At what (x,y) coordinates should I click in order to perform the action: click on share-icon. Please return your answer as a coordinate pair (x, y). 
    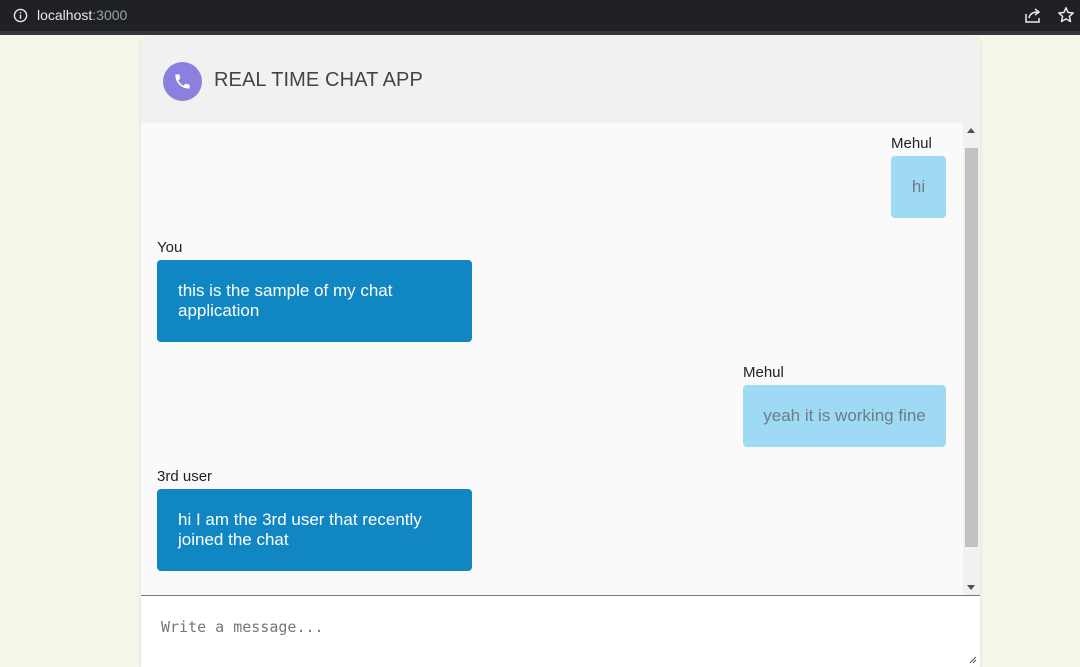
    Looking at the image, I should click on (1033, 15).